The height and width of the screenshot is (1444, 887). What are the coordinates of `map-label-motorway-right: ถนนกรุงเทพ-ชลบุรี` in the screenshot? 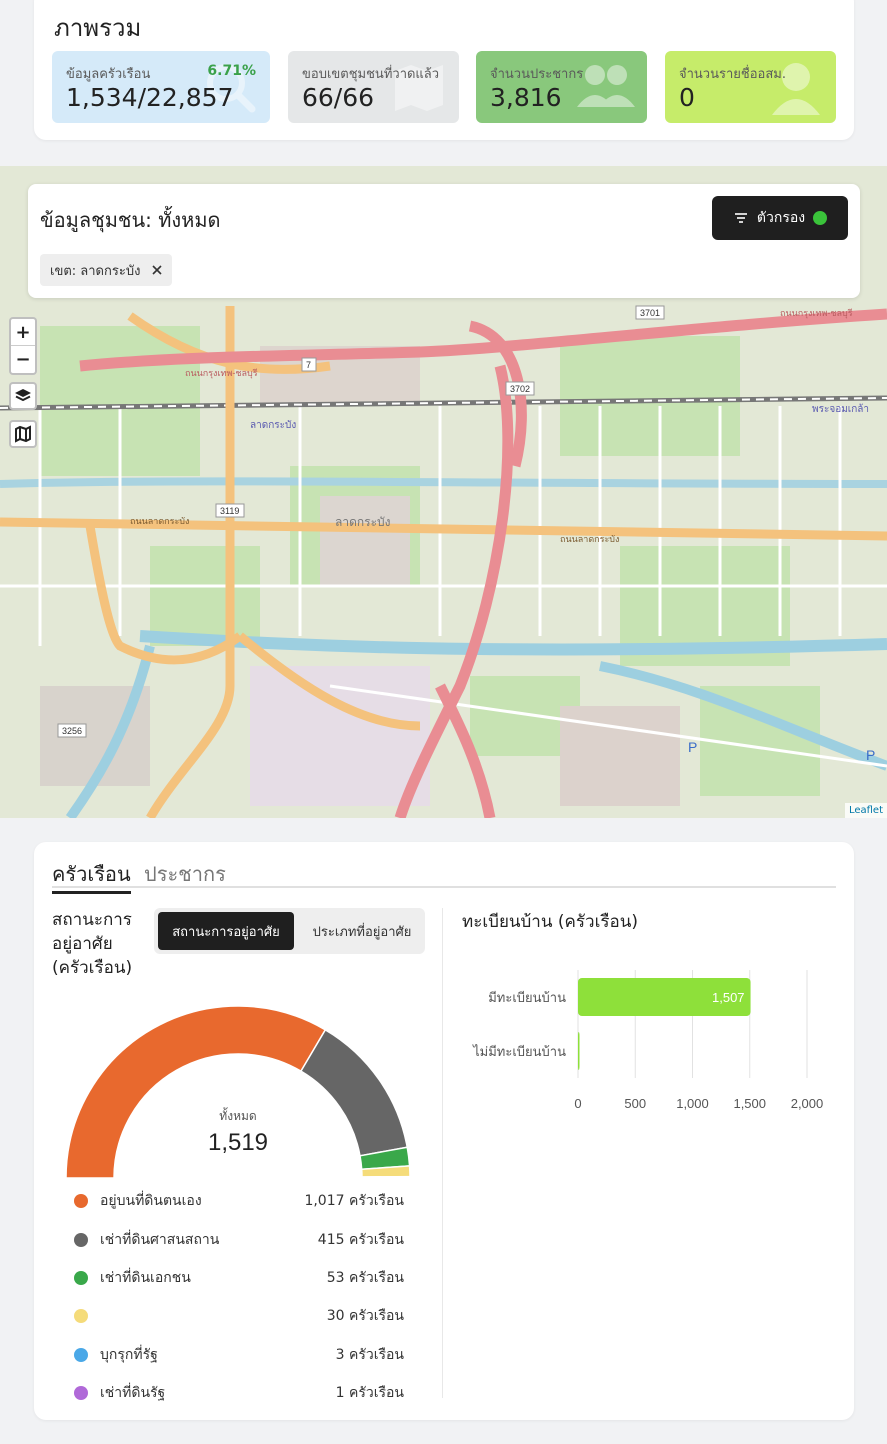 It's located at (816, 313).